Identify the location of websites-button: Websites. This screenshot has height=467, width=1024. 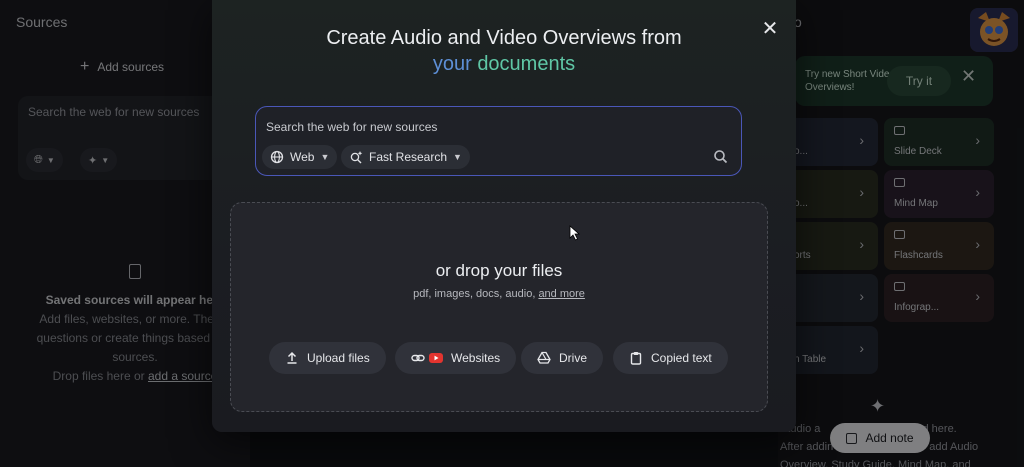
(456, 358).